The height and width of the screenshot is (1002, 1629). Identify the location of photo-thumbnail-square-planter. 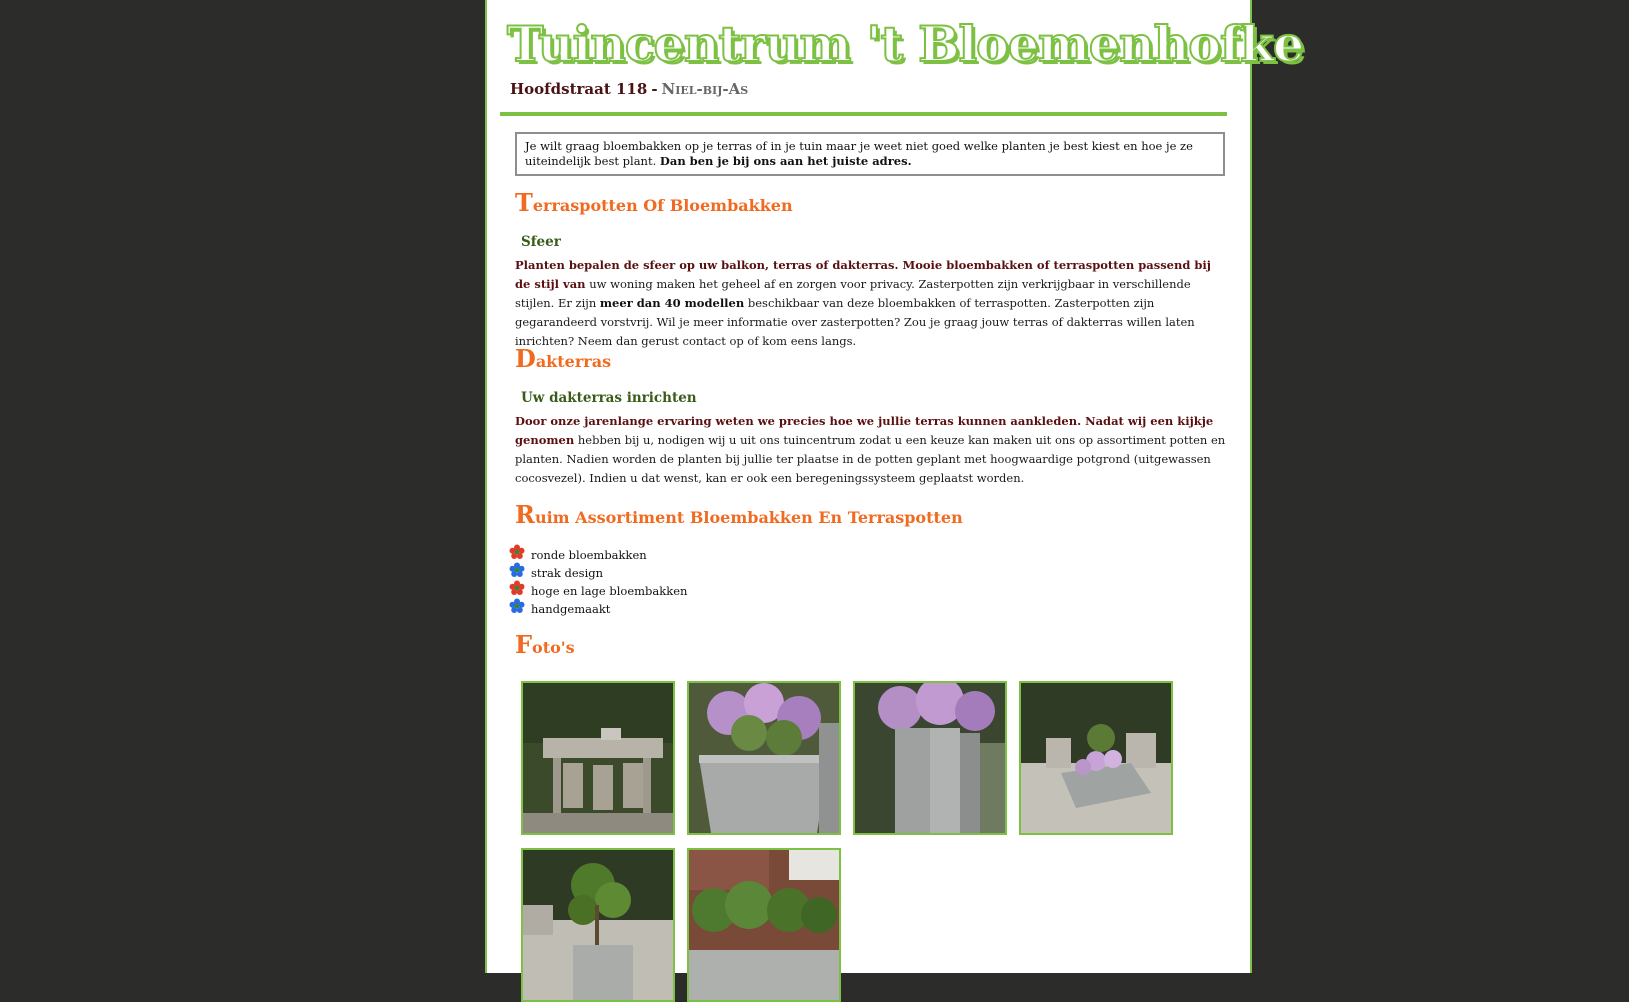
(1096, 758).